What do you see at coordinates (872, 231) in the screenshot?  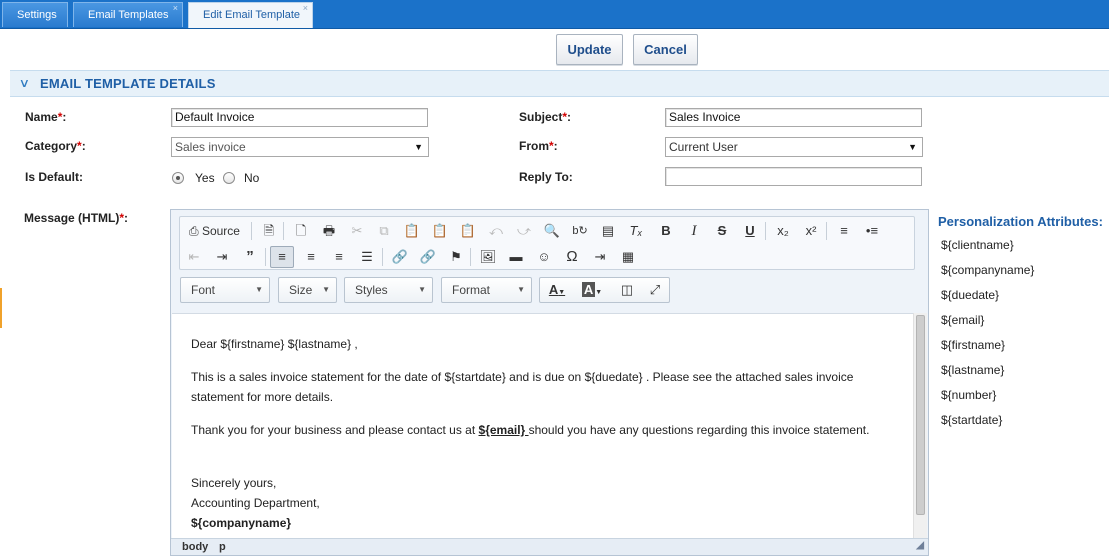 I see `bulleted-list-icon: •≡` at bounding box center [872, 231].